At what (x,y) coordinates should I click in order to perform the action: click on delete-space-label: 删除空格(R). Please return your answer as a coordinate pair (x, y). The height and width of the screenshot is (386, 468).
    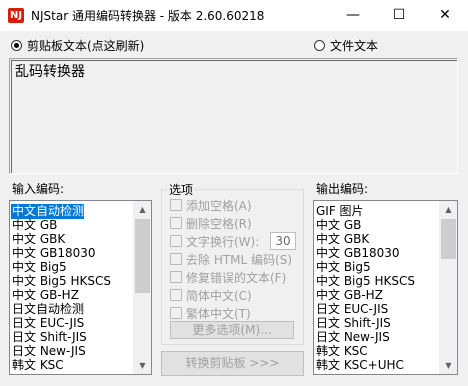
    Looking at the image, I should click on (219, 224).